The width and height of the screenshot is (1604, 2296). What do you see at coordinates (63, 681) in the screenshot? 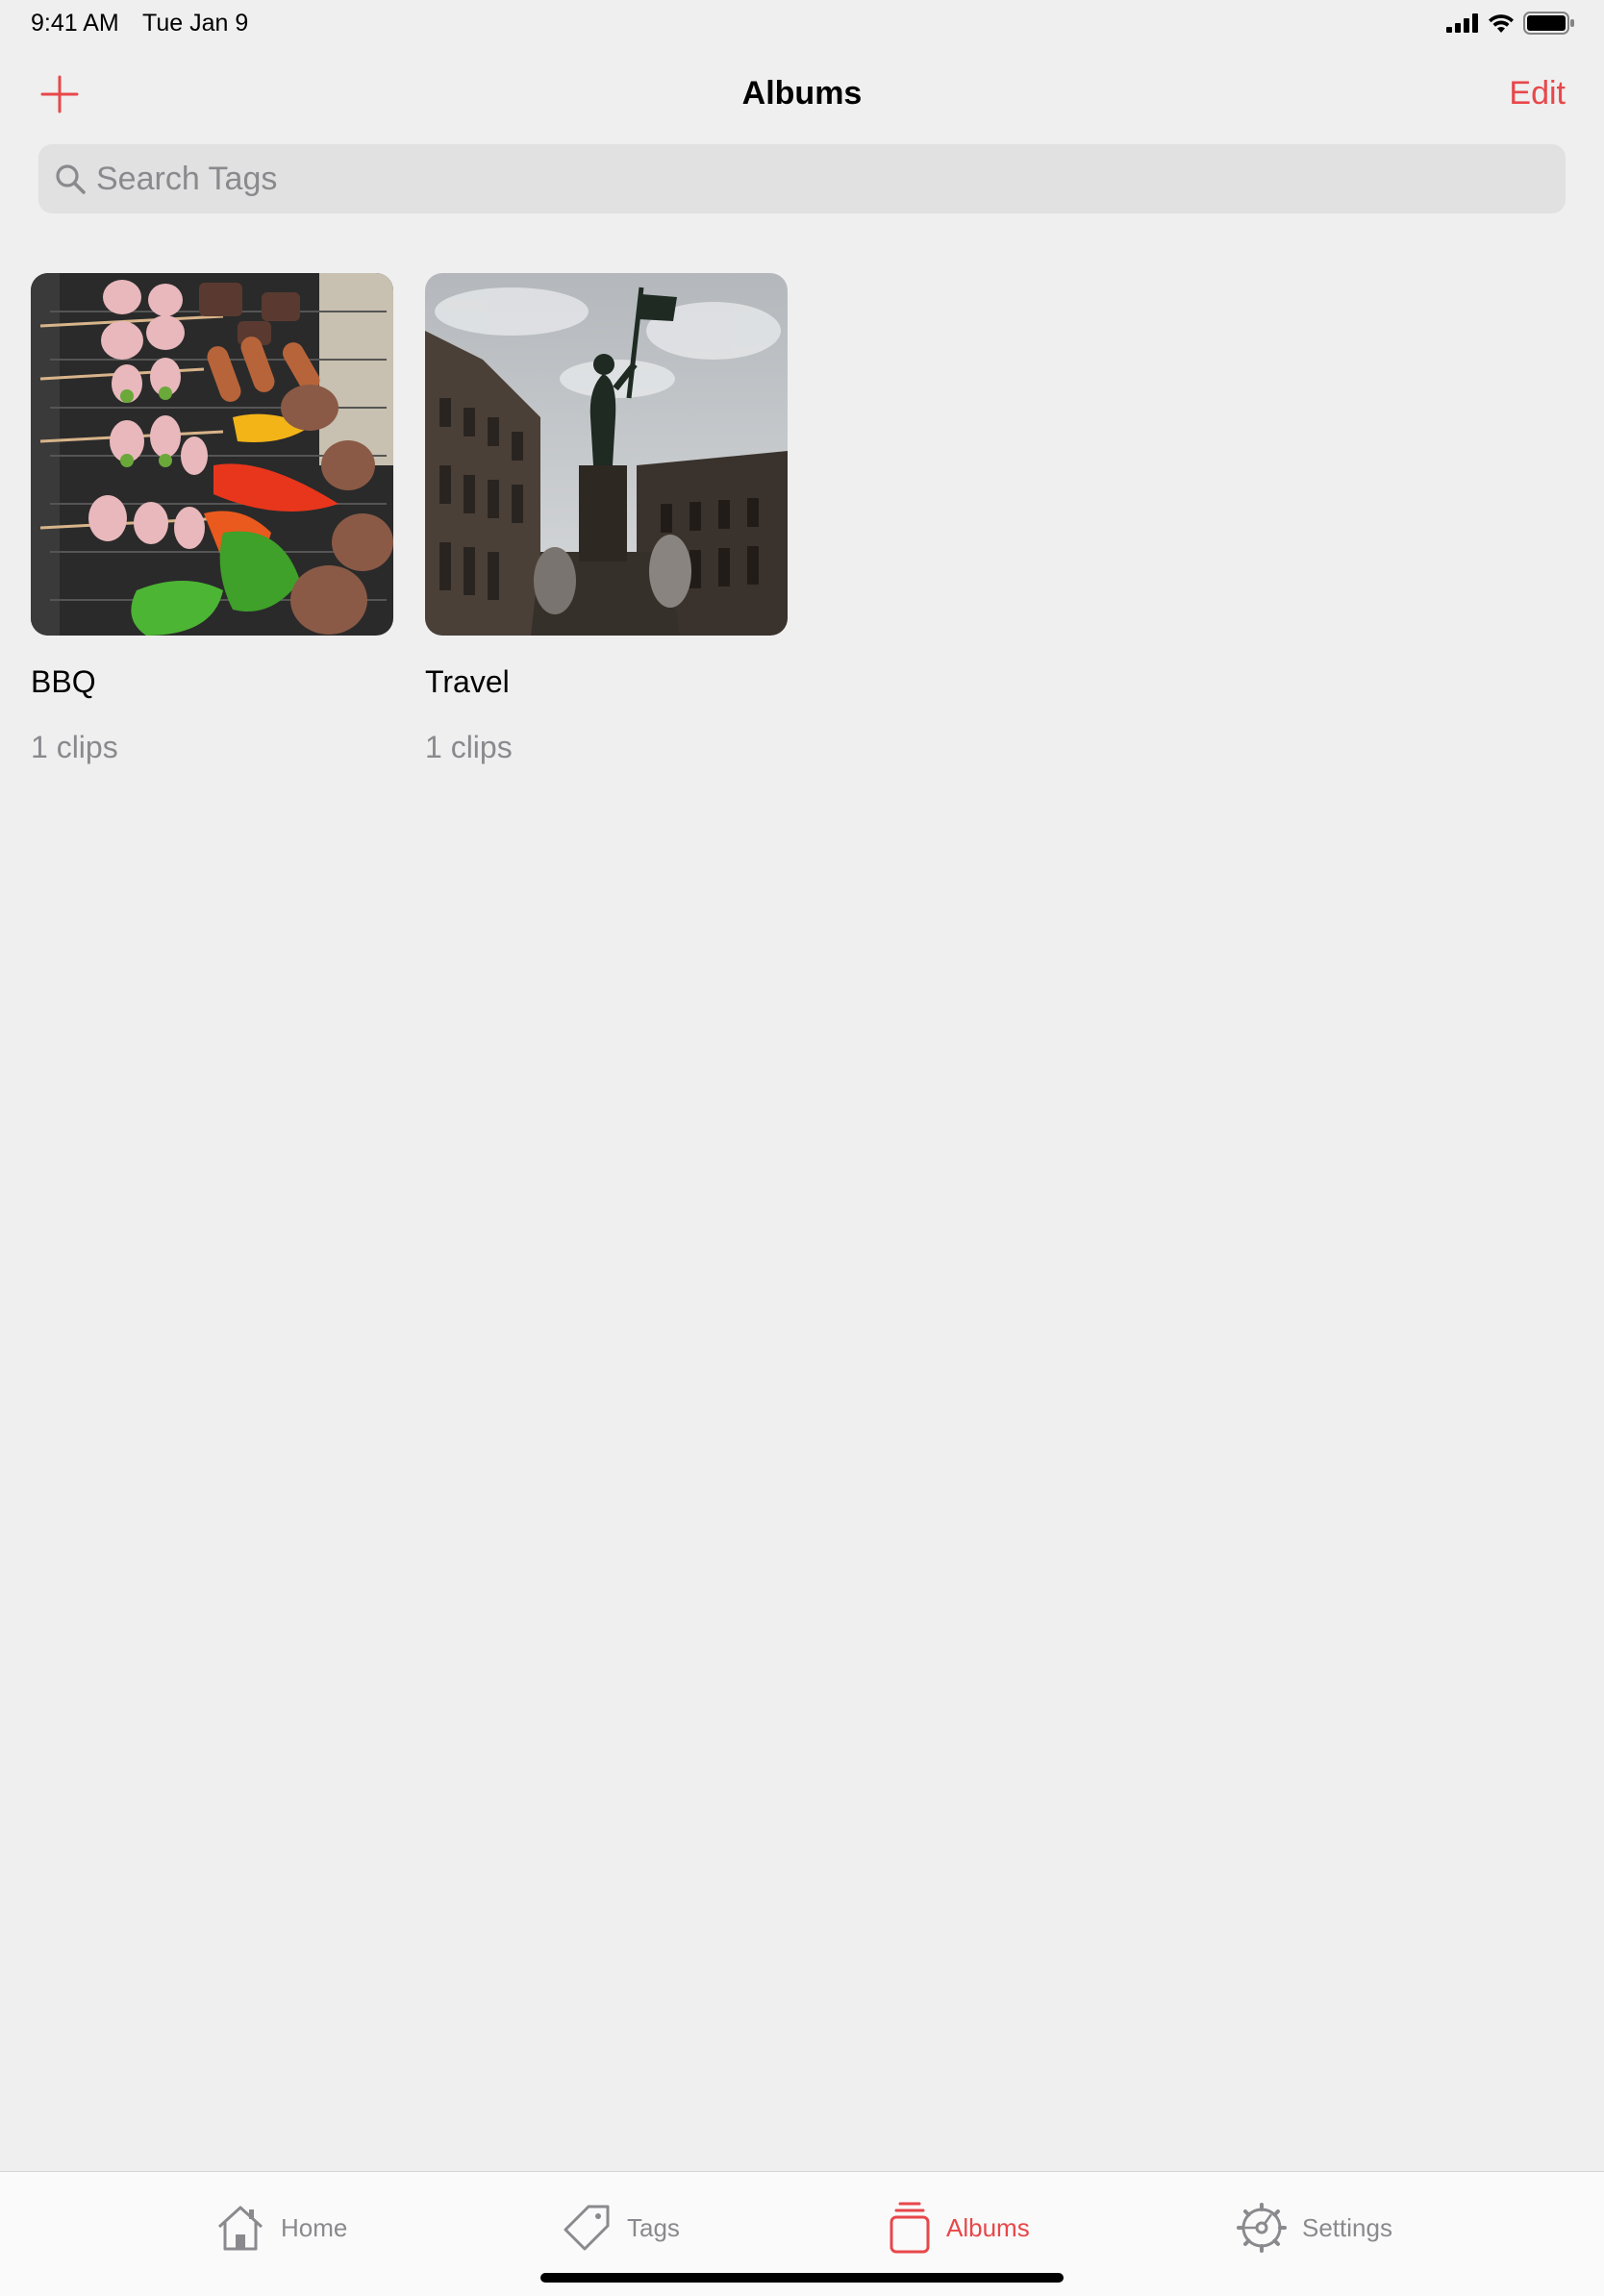
I see `album-name: BBQ` at bounding box center [63, 681].